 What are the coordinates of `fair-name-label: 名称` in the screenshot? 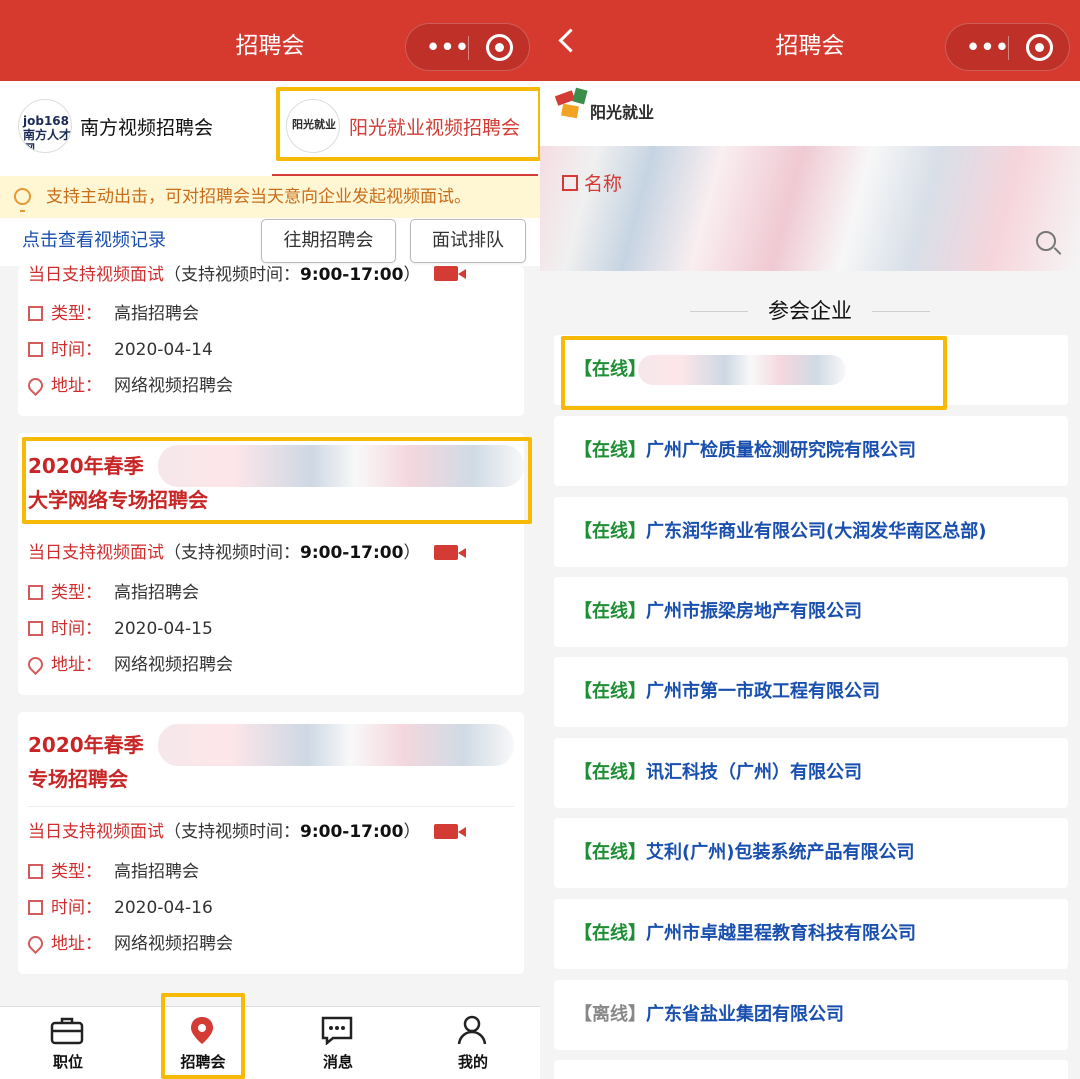 It's located at (592, 184).